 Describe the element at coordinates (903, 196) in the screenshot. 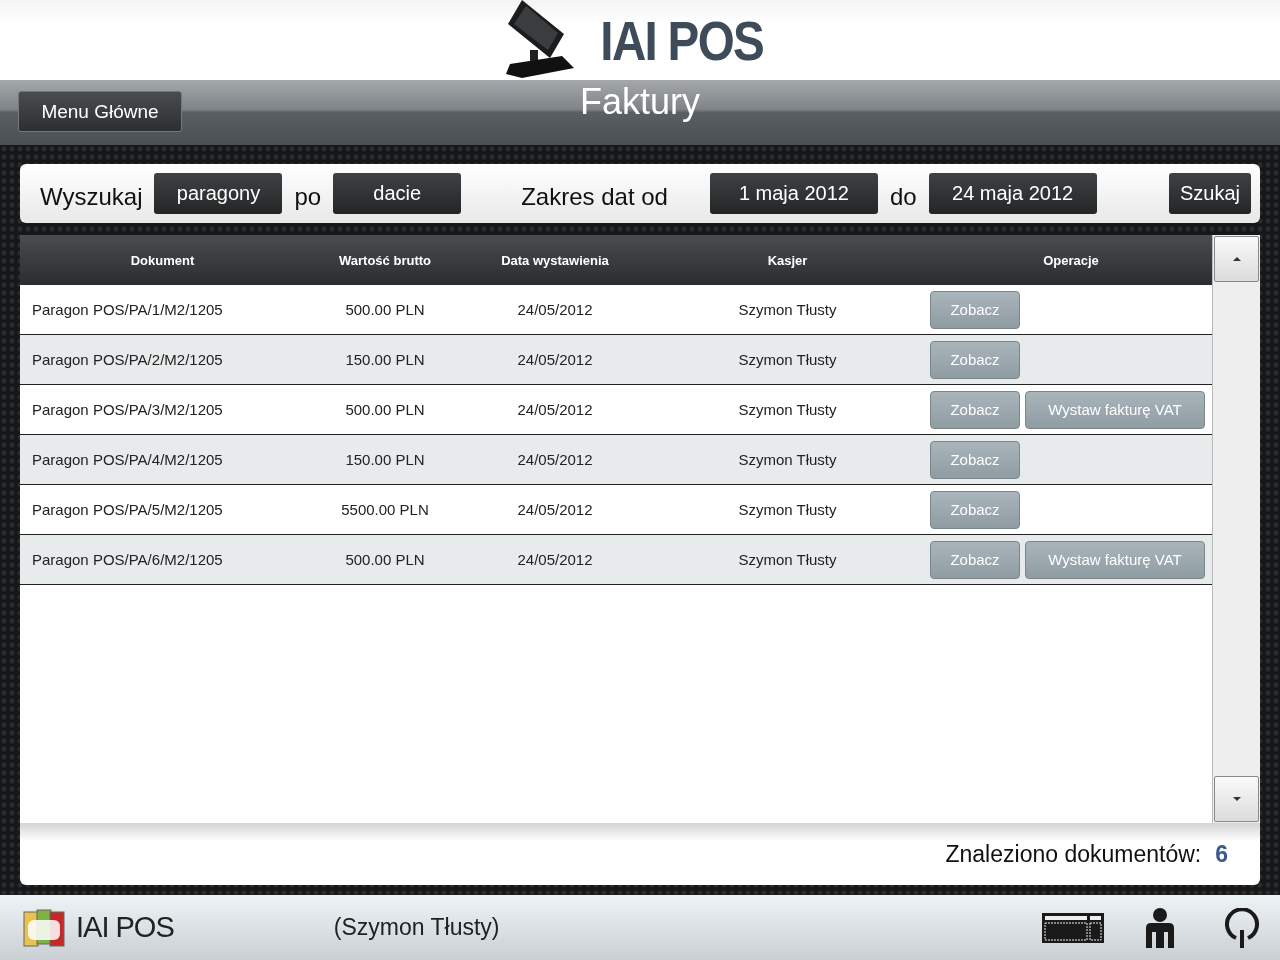

I see `to-label: do` at that location.